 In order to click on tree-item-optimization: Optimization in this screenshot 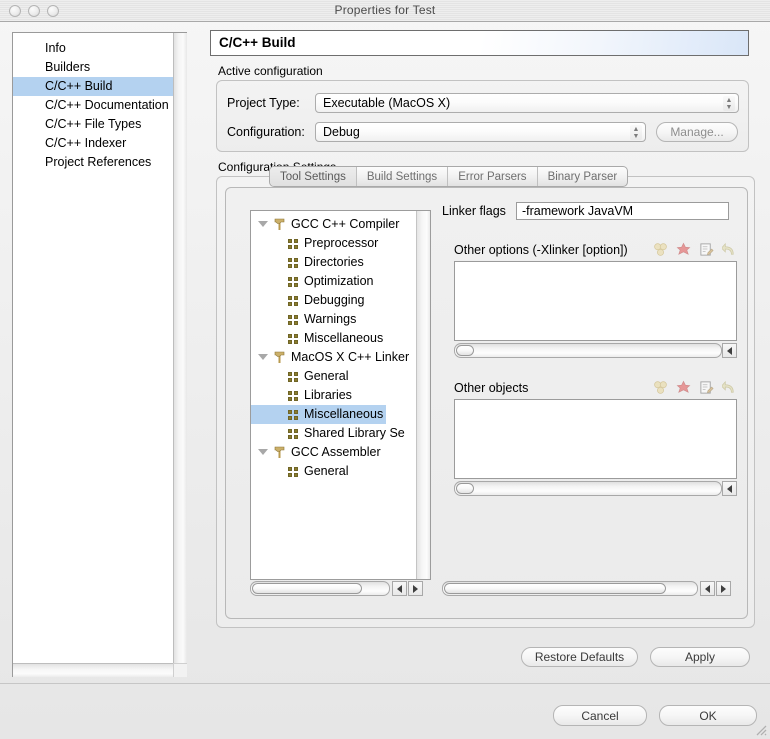, I will do `click(334, 281)`.